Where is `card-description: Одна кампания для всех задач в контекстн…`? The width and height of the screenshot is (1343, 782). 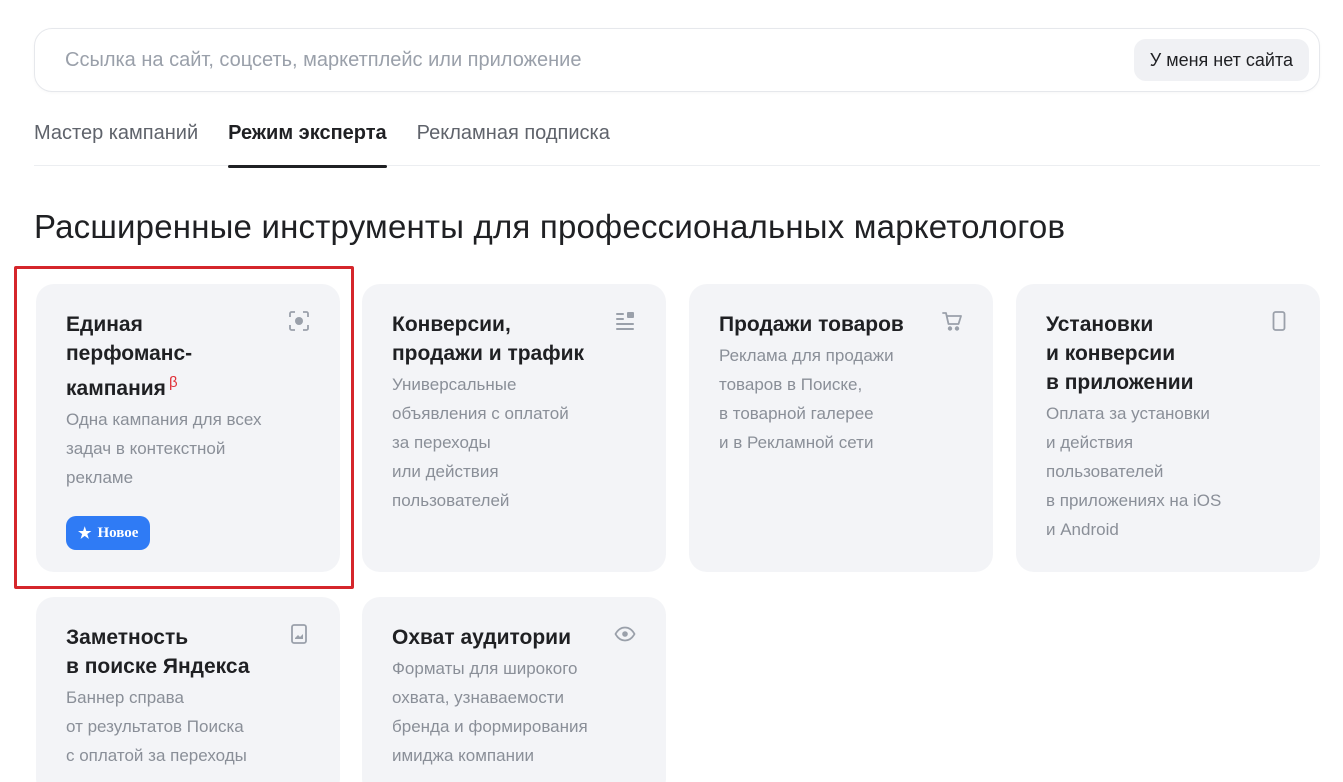
card-description: Одна кампания для всех задач в контекстн… is located at coordinates (164, 448).